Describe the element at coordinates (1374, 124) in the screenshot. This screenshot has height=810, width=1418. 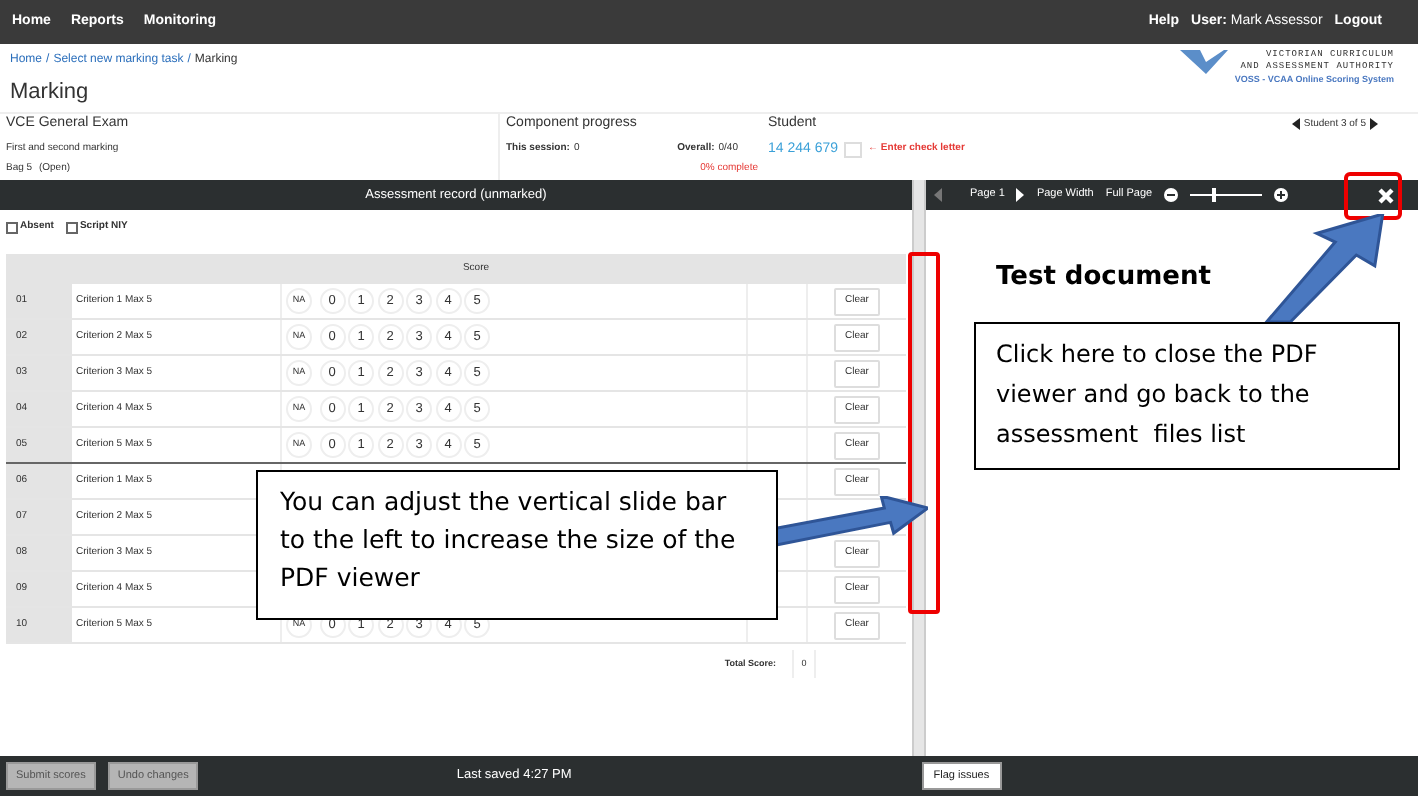
I see `next-icon` at that location.